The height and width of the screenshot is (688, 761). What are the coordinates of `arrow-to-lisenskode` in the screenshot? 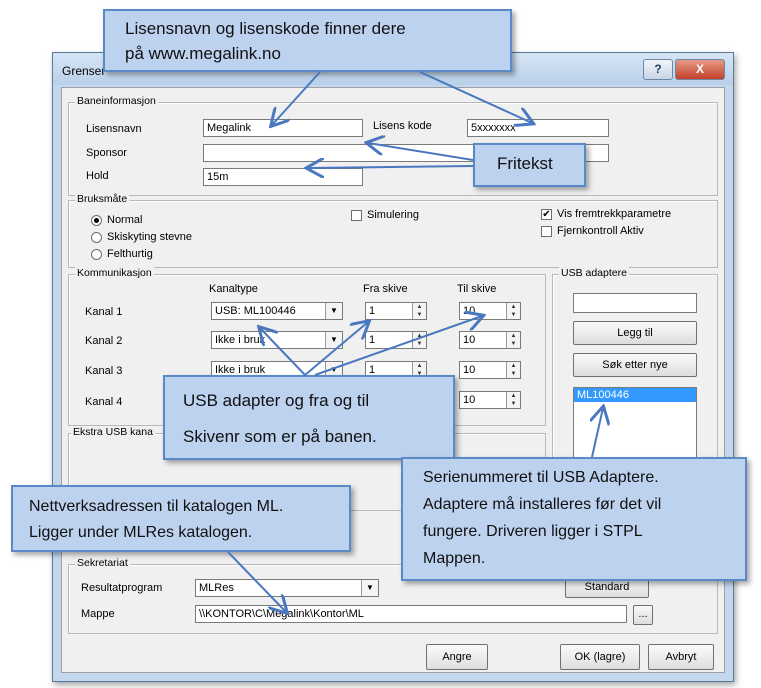 It's located at (475, 97).